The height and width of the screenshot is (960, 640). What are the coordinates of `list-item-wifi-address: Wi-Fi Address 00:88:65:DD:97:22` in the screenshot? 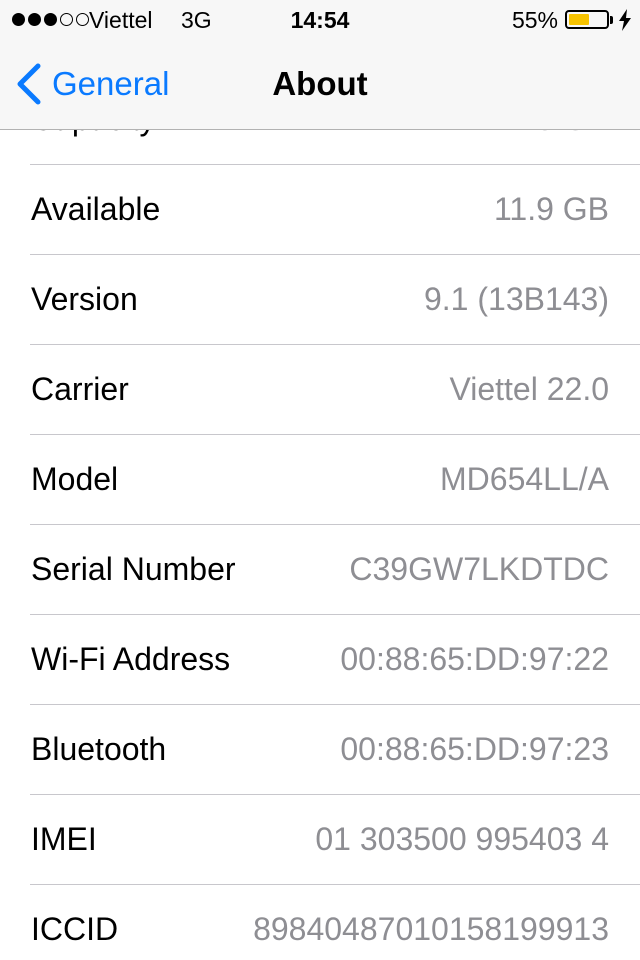 It's located at (320, 660).